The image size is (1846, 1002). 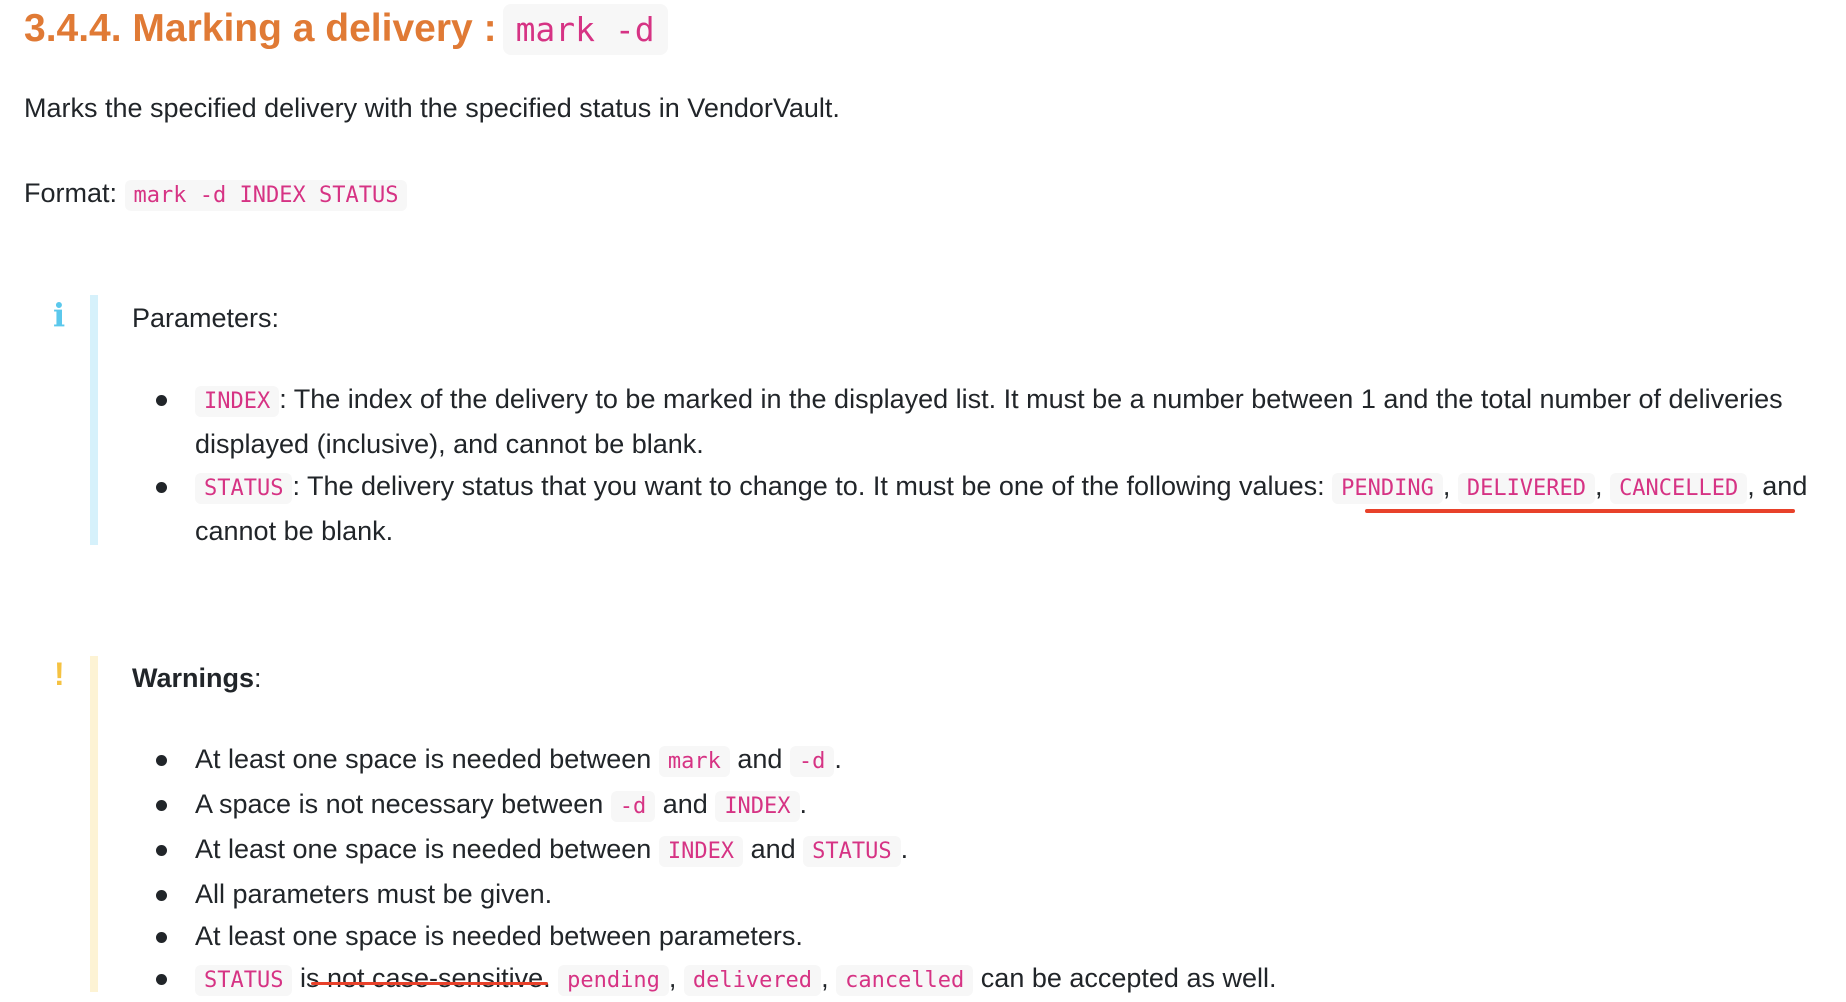 What do you see at coordinates (752, 980) in the screenshot?
I see `warning-code: delivered` at bounding box center [752, 980].